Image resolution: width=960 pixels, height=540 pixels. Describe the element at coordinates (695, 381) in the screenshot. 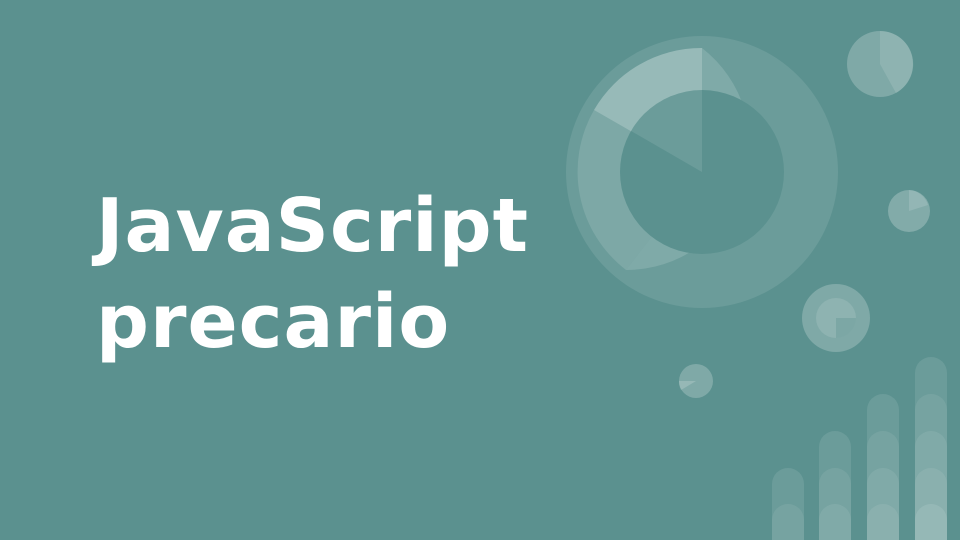

I see `pie-chart-tiny-low` at that location.